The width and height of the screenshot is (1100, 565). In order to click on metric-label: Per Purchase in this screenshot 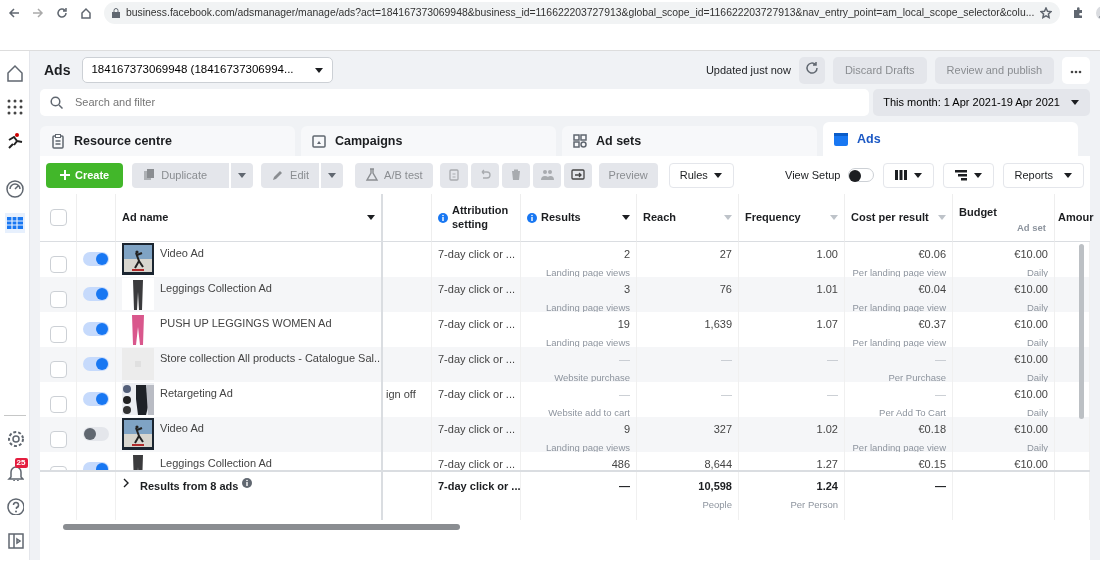, I will do `click(917, 376)`.